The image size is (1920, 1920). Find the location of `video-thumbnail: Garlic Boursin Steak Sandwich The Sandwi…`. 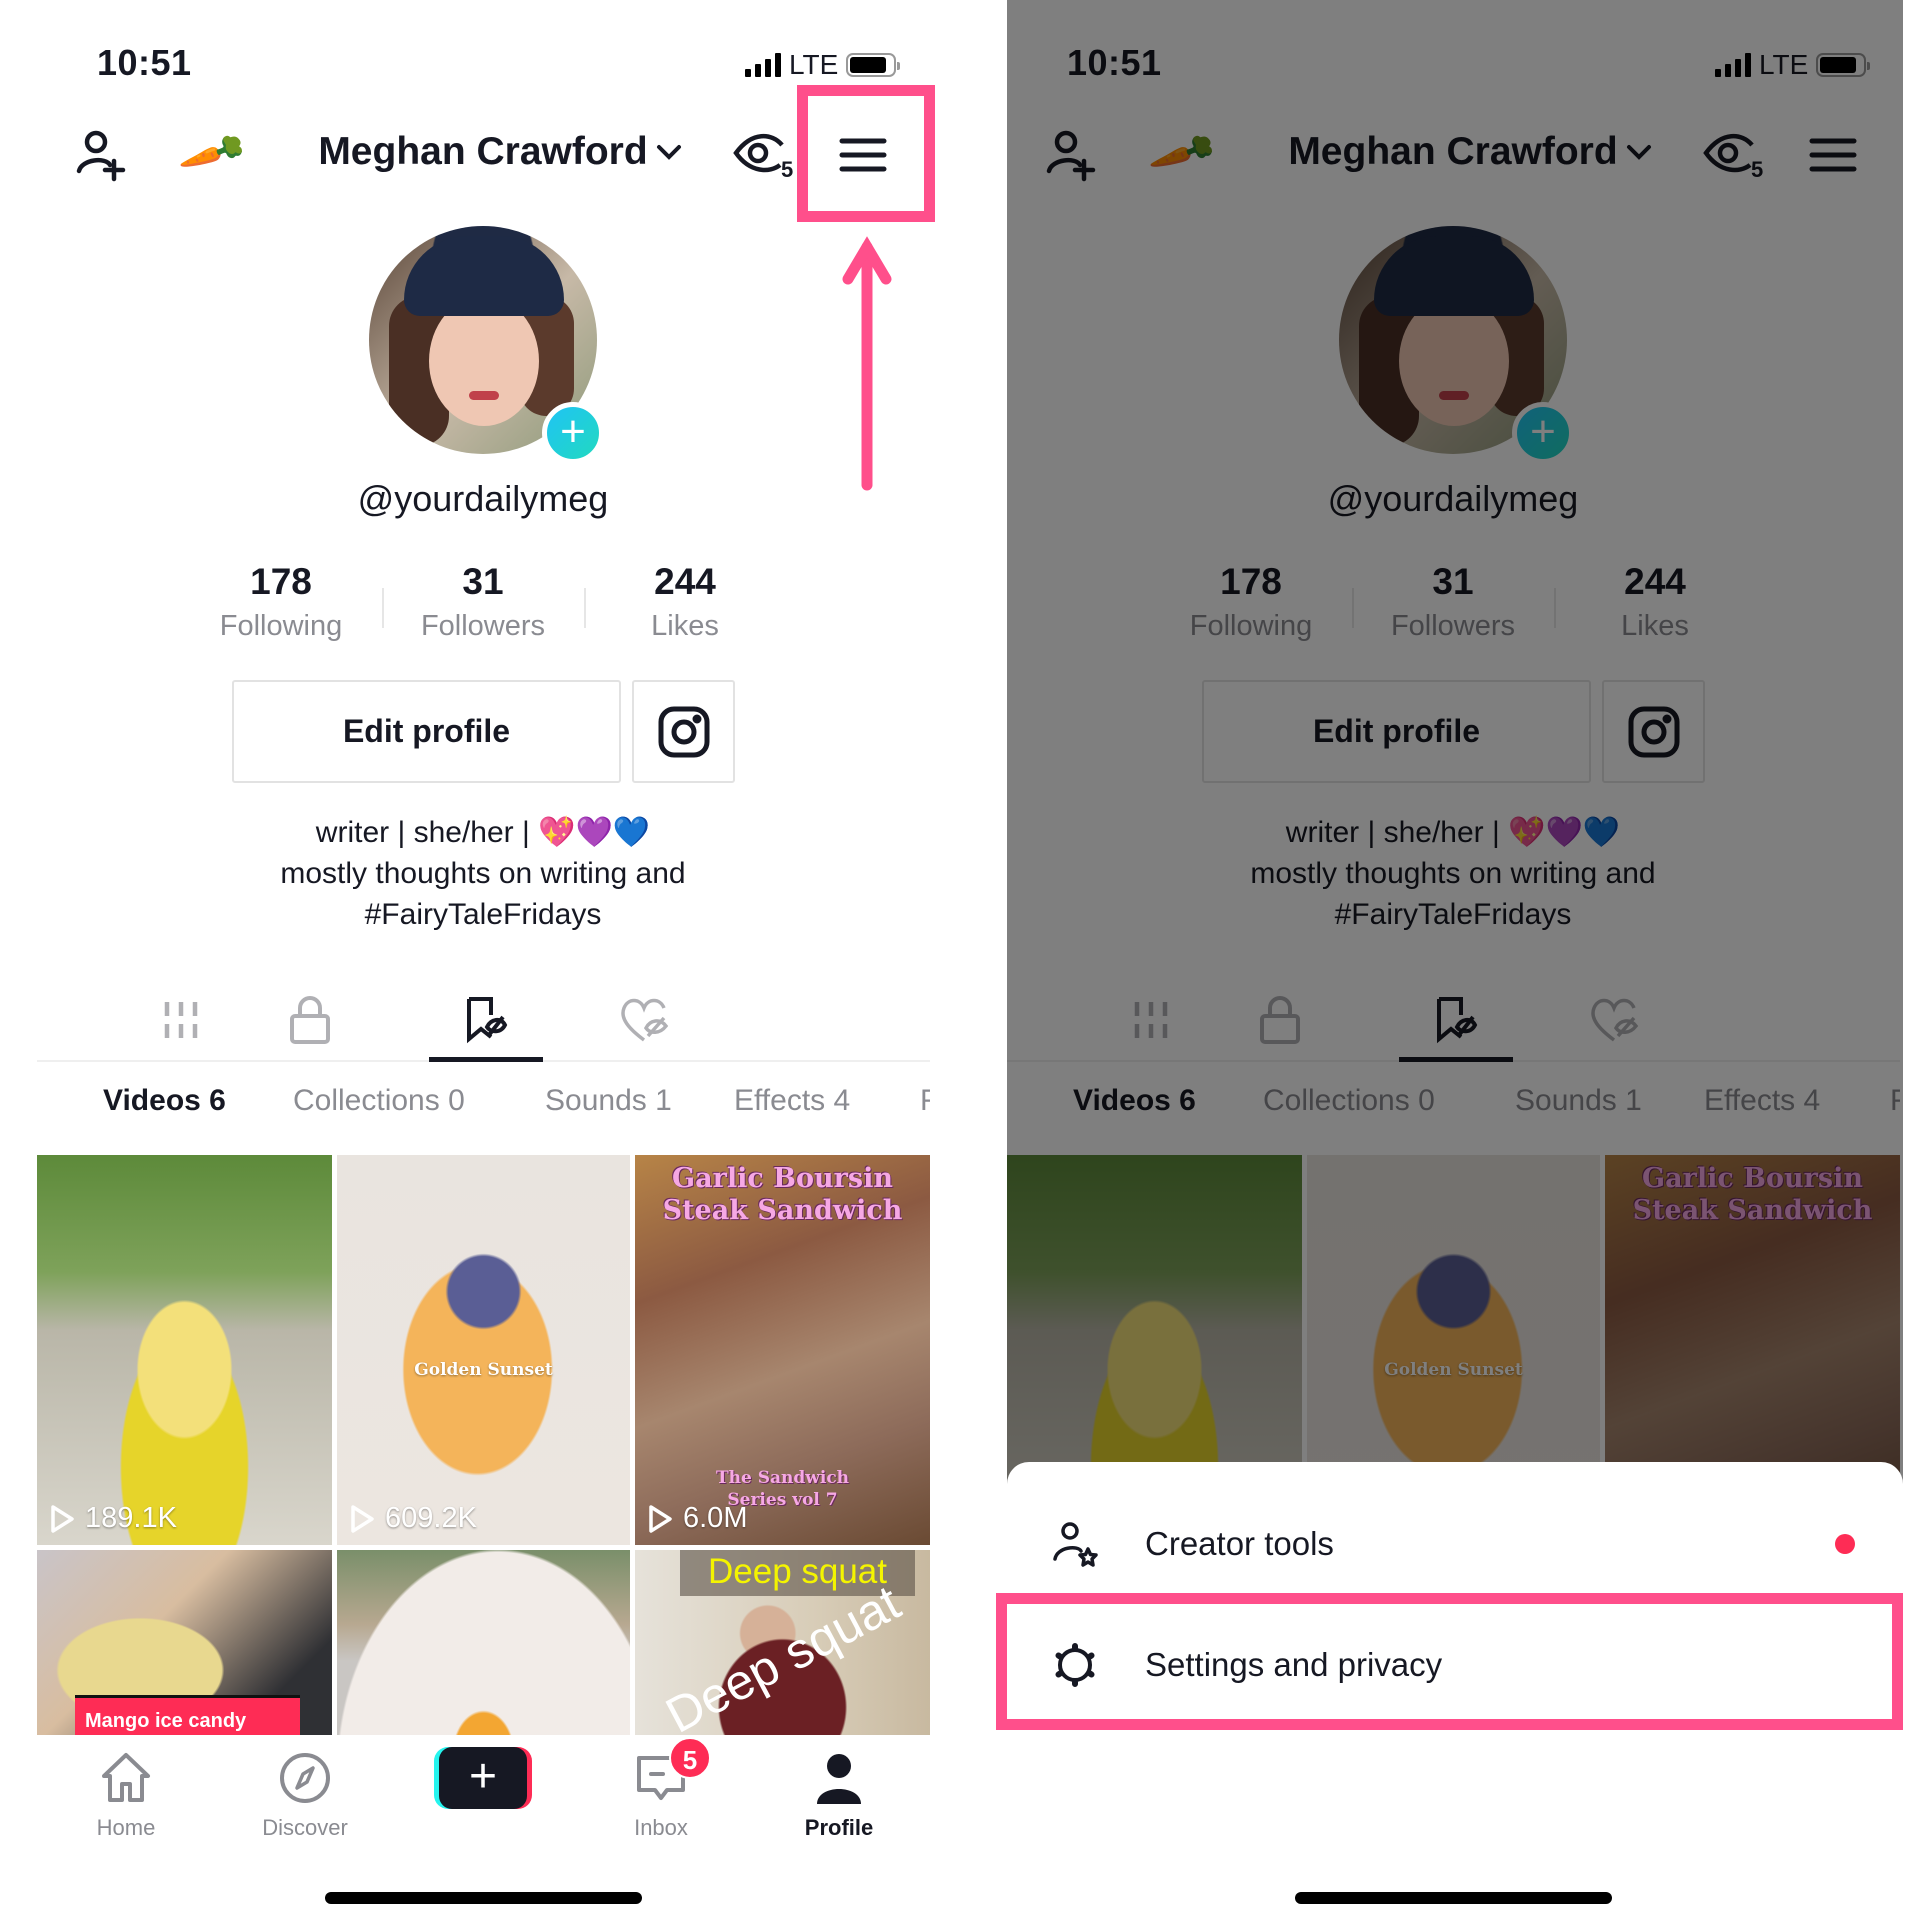

video-thumbnail: Garlic Boursin Steak Sandwich The Sandwi… is located at coordinates (782, 1350).